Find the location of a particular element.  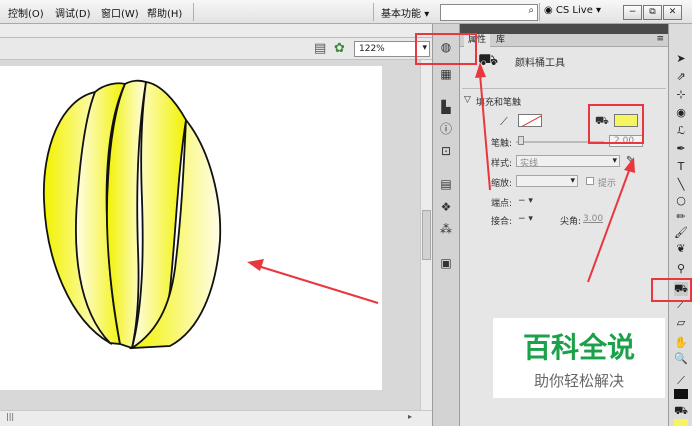

vertical-scrollbar is located at coordinates (426, 235).